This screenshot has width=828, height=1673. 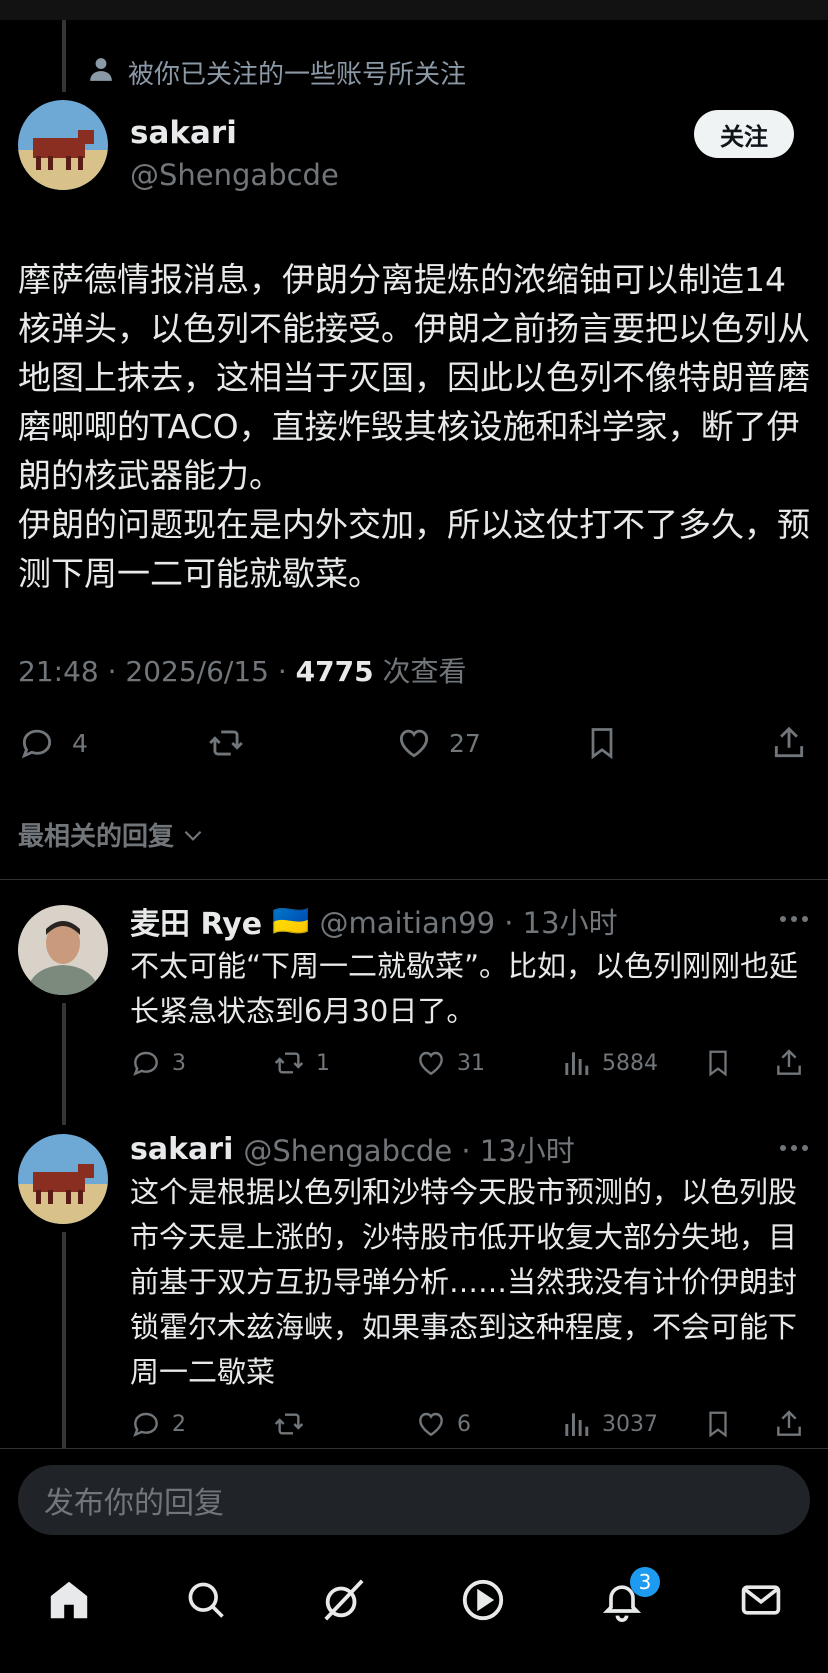 I want to click on reply-header: 麦田 Rye 🇺🇦 @maitian99 · 13小时, so click(x=374, y=921).